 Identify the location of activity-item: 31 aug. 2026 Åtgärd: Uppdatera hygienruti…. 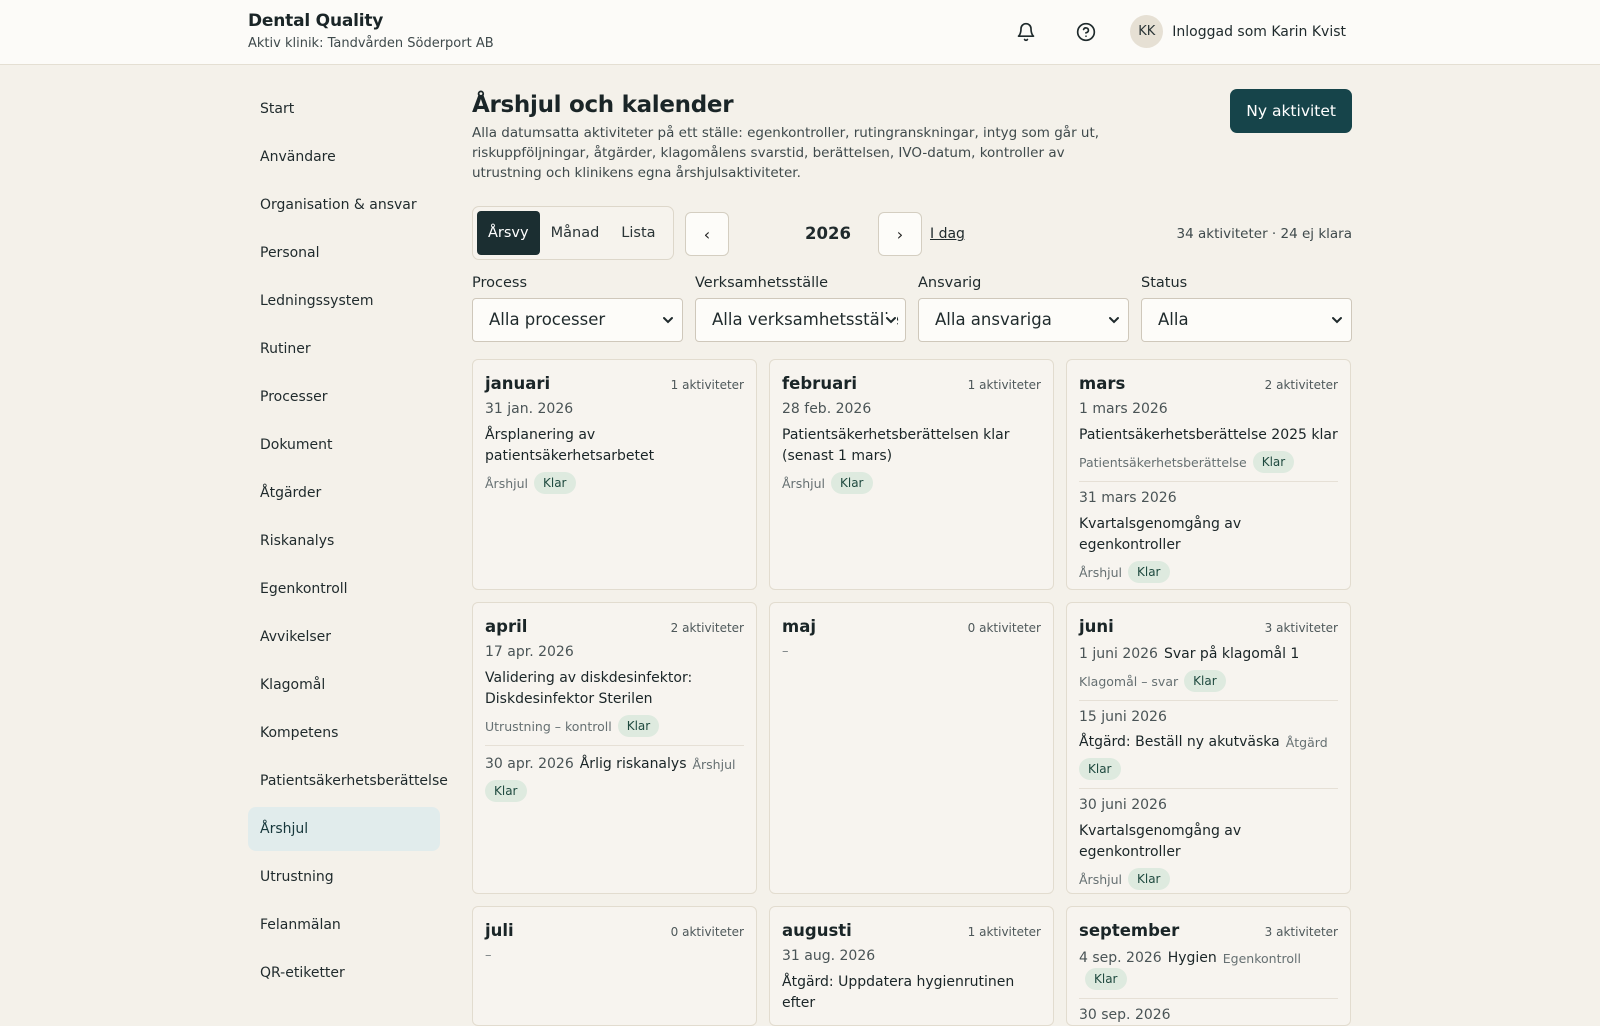
(911, 984).